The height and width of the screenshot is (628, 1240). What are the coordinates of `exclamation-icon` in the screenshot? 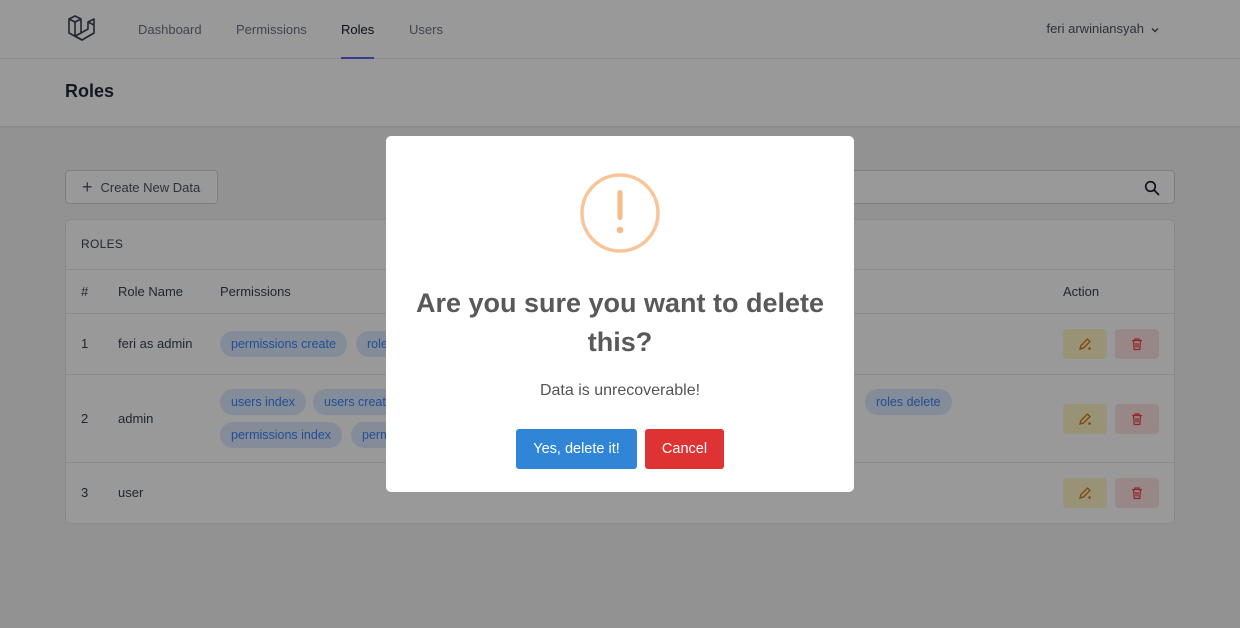 It's located at (620, 213).